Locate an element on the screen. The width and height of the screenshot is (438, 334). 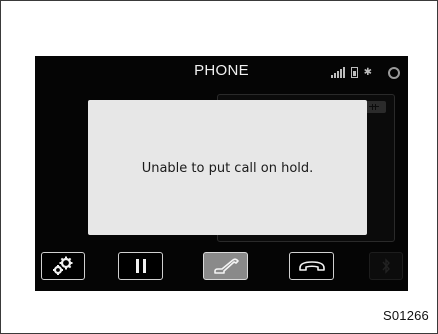
figure-id: S01266 is located at coordinates (405, 315).